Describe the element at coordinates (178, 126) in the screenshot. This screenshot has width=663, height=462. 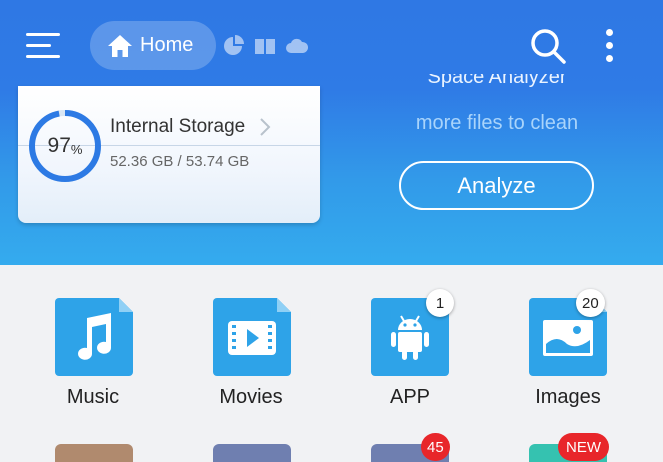
I see `storage-title: Internal Storage` at that location.